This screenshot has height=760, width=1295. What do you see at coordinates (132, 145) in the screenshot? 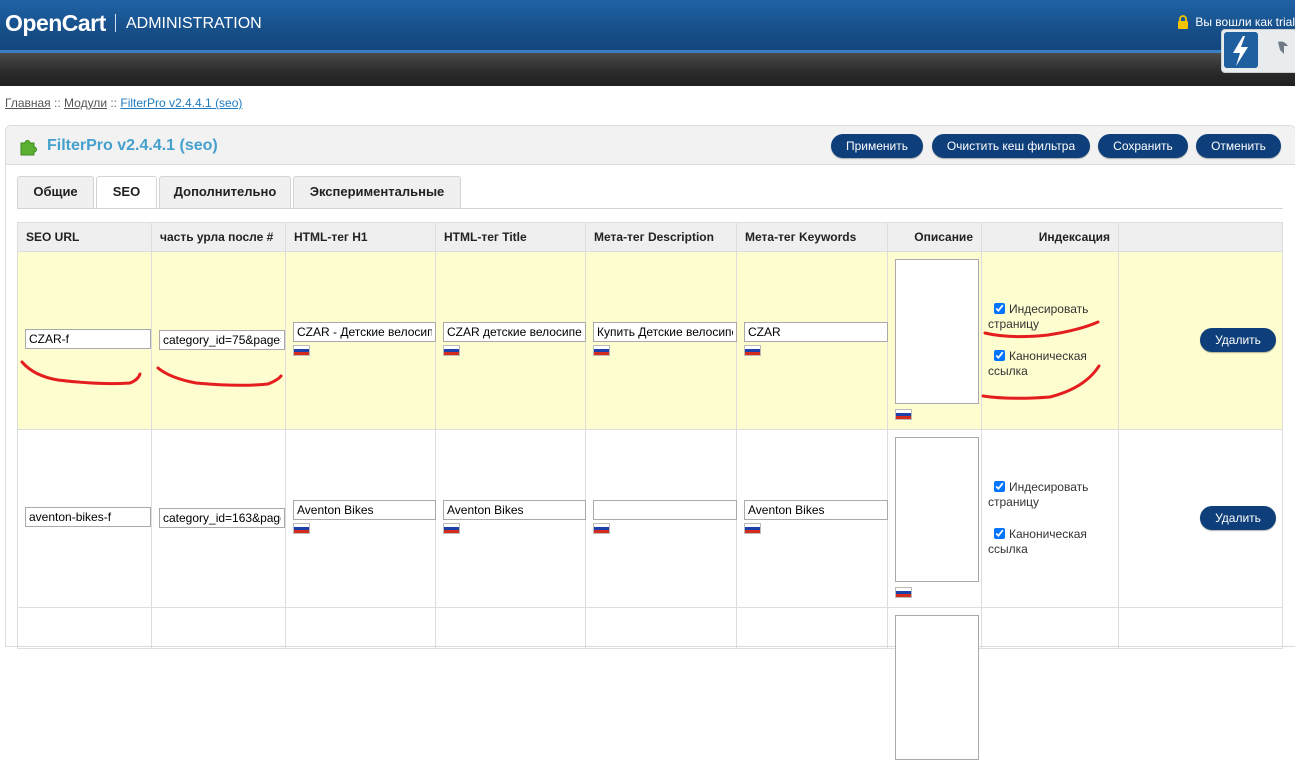
I see `page-title: FilterPro v2.4.4.1 (seo)` at bounding box center [132, 145].